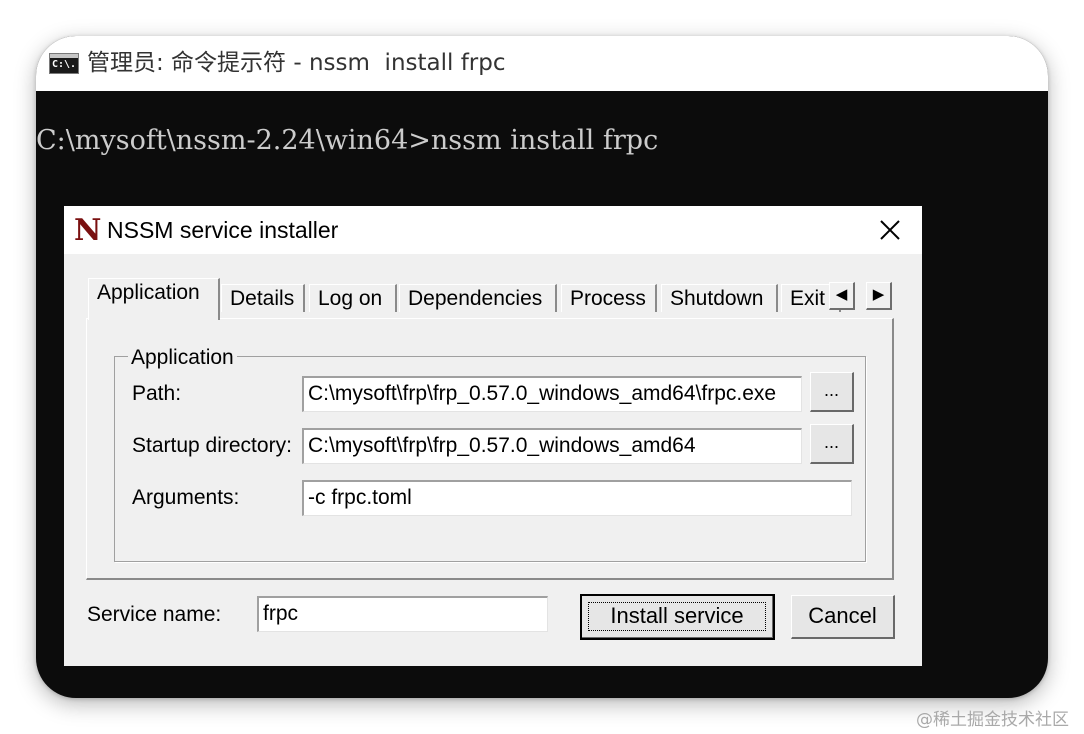 The width and height of the screenshot is (1084, 734). I want to click on tab-scroll-left-icon: ◀, so click(842, 296).